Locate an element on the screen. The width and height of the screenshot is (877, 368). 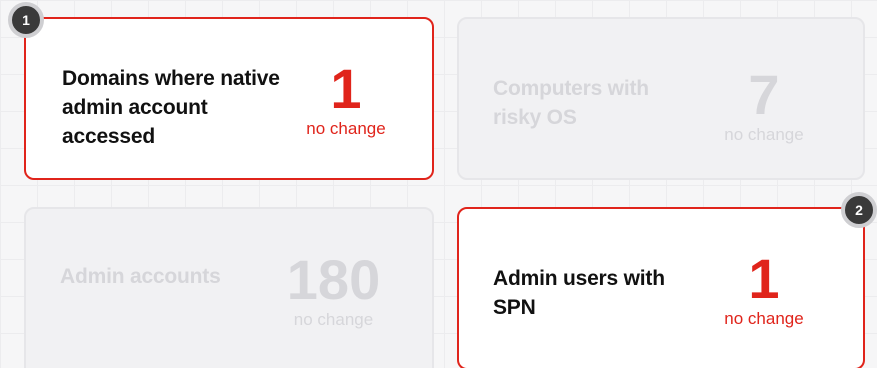
card-metric: 7 no change is located at coordinates (764, 104).